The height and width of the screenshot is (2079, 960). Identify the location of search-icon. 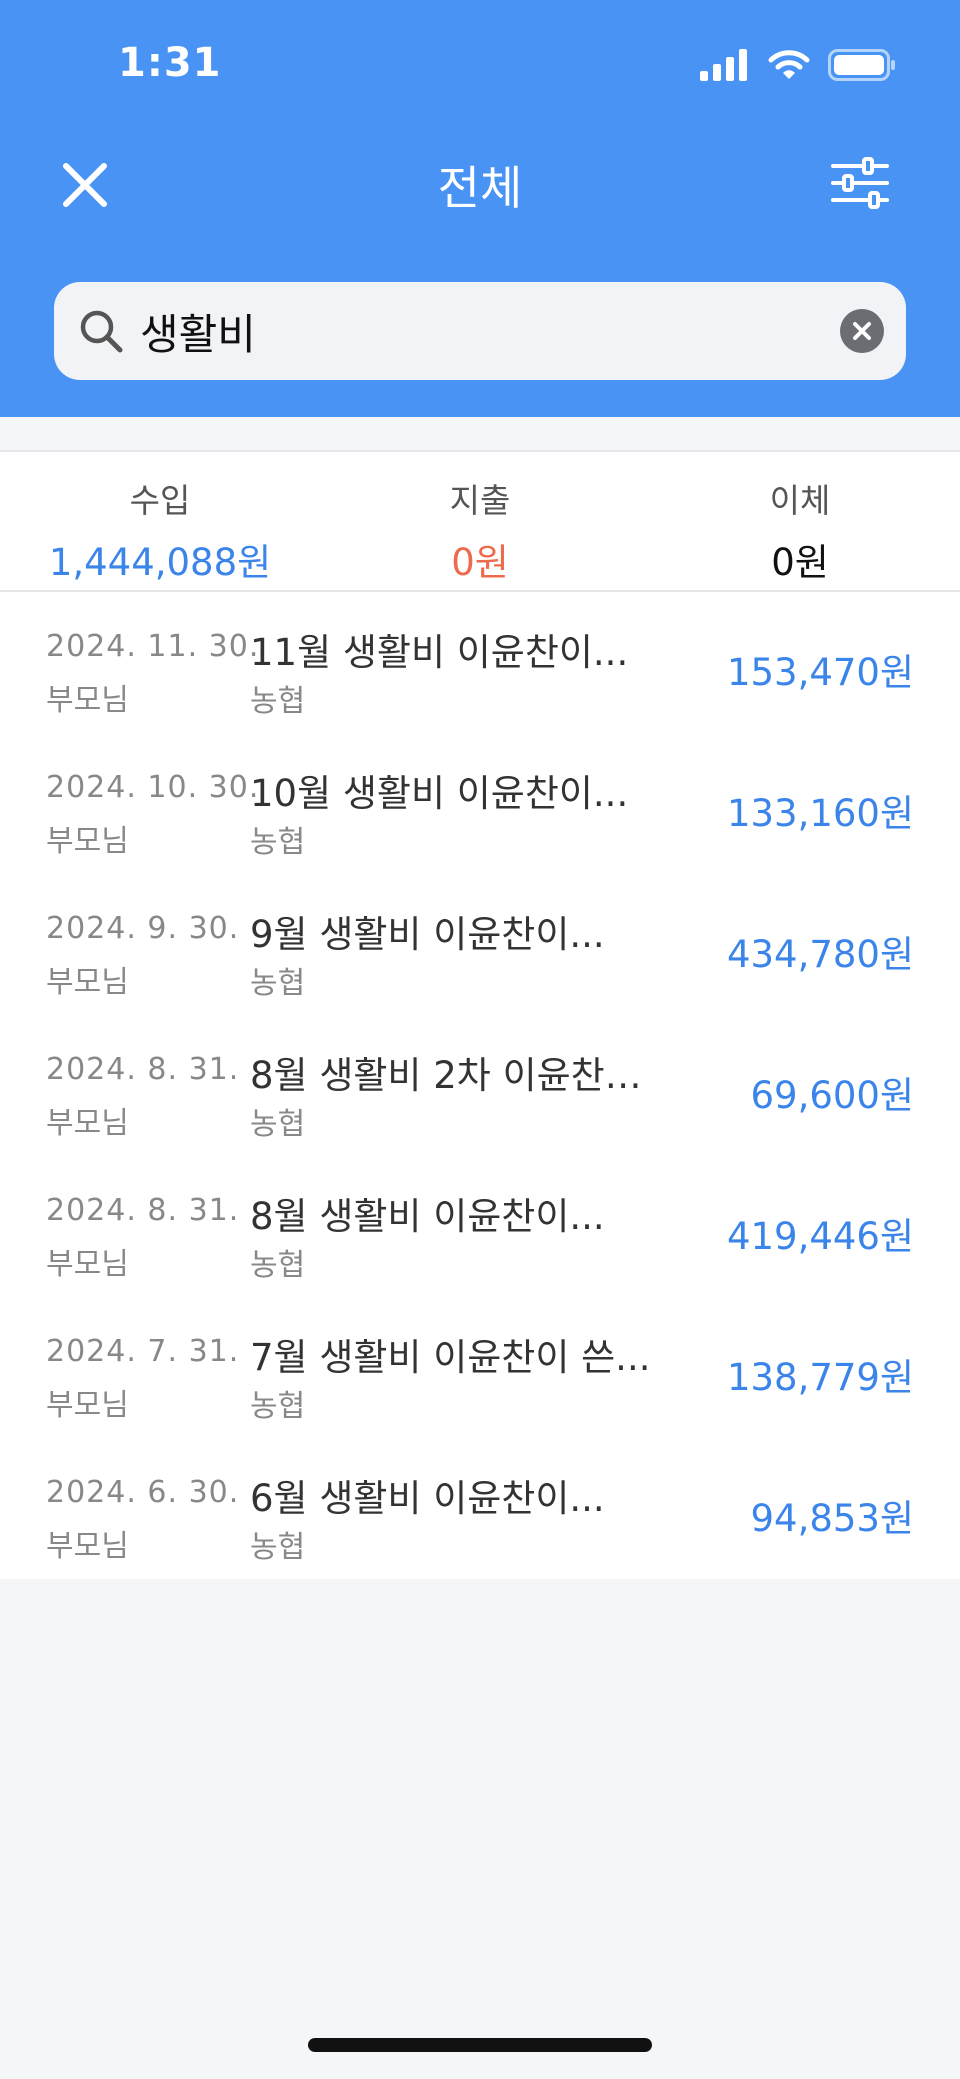
(101, 331).